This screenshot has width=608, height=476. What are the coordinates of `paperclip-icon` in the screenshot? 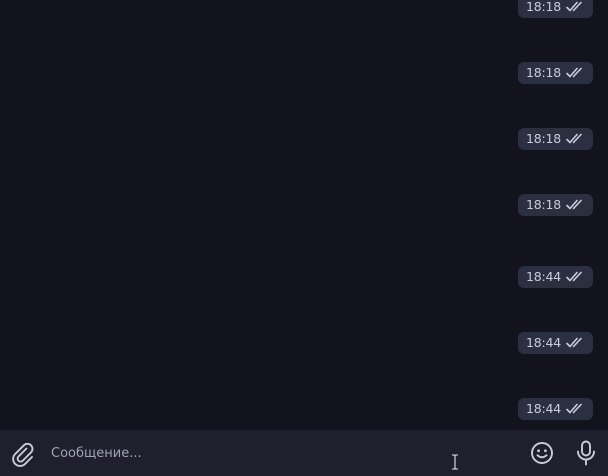 It's located at (23, 455).